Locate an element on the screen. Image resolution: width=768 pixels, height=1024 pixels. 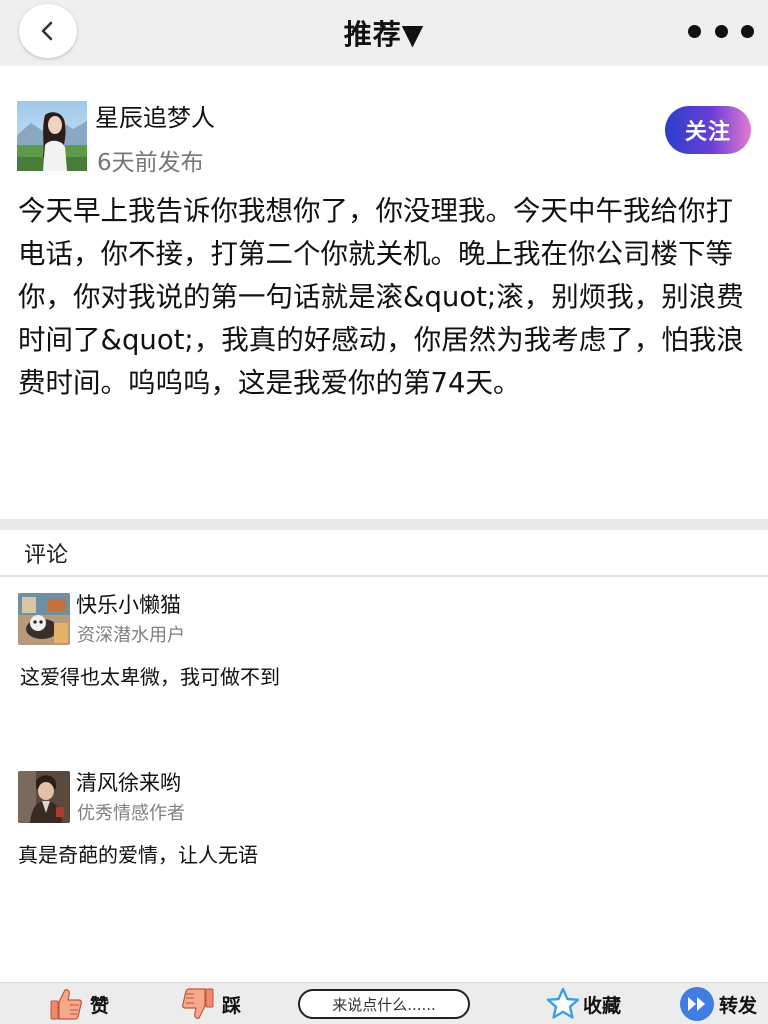
star-icon is located at coordinates (563, 1003).